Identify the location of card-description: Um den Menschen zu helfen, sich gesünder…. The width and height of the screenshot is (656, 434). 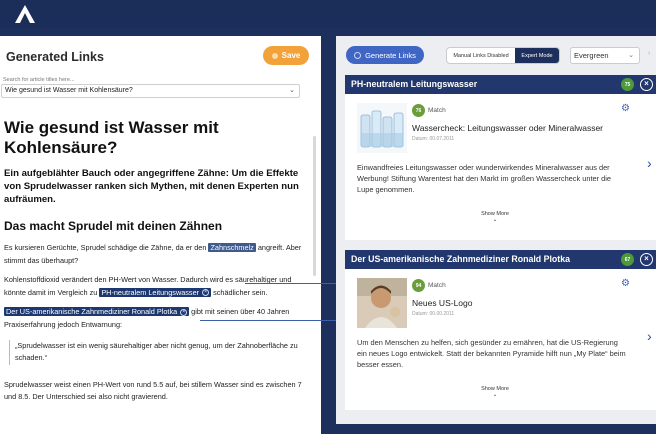
(491, 353).